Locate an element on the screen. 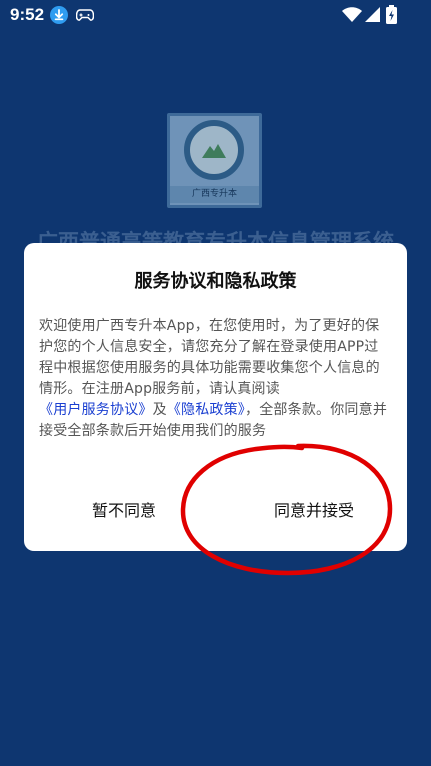  dialog-title: 服务协议和隐私政策 is located at coordinates (215, 281).